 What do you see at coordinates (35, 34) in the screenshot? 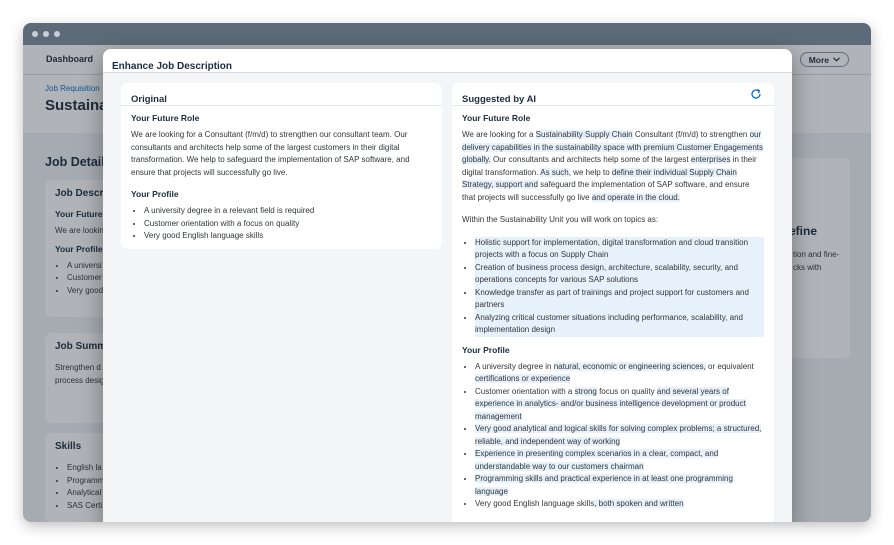
I see `window-close-dot` at bounding box center [35, 34].